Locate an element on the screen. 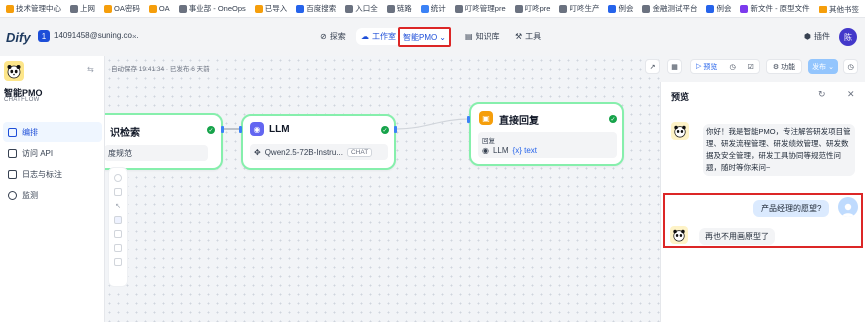 This screenshot has width=865, height=322. dify-logo: Dify is located at coordinates (18, 37).